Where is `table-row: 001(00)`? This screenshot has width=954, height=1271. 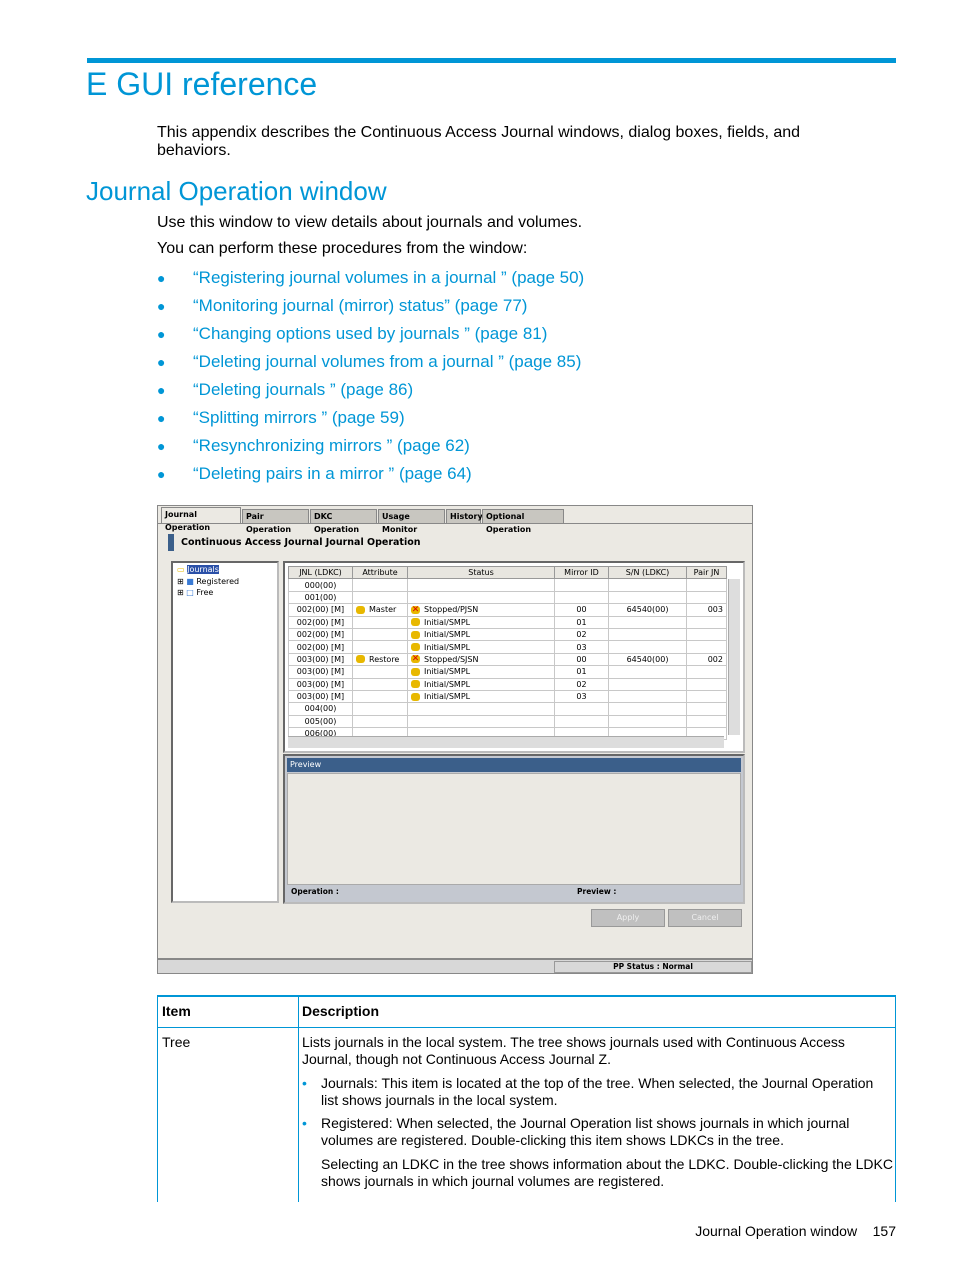
table-row: 001(00) is located at coordinates (507, 597).